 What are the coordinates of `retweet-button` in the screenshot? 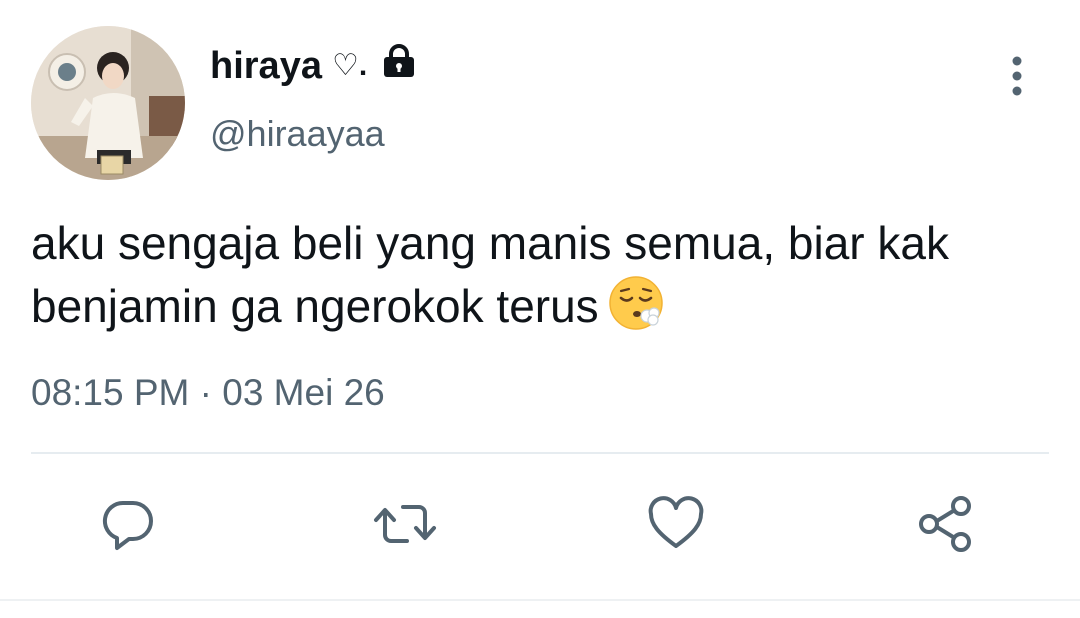 It's located at (405, 526).